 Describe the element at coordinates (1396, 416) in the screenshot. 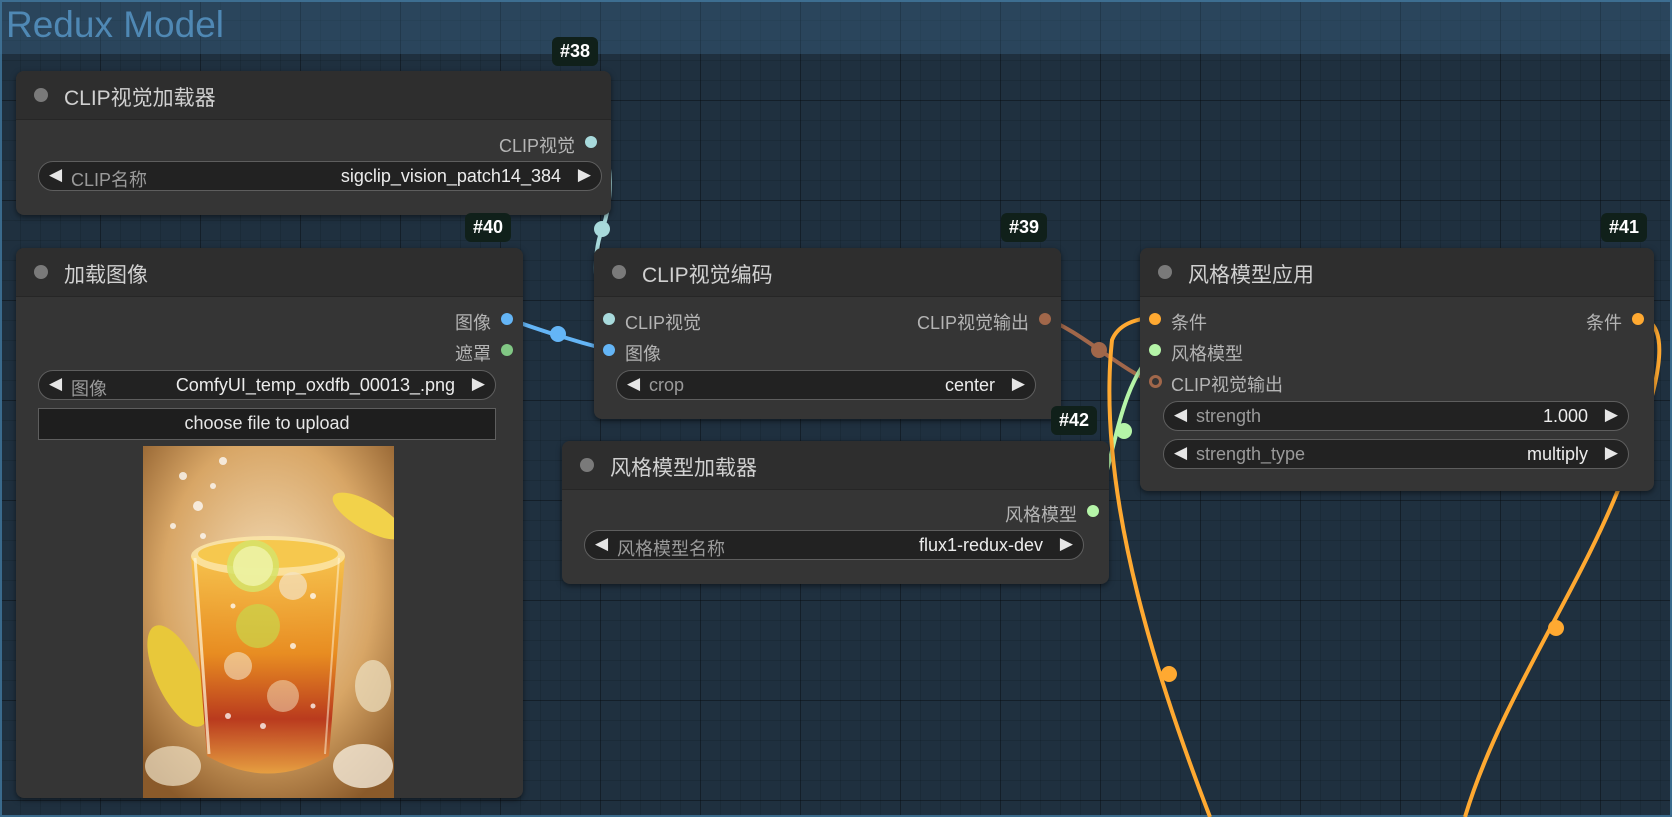

I see `strength-number: ◀ strength 1.000 ▶` at that location.